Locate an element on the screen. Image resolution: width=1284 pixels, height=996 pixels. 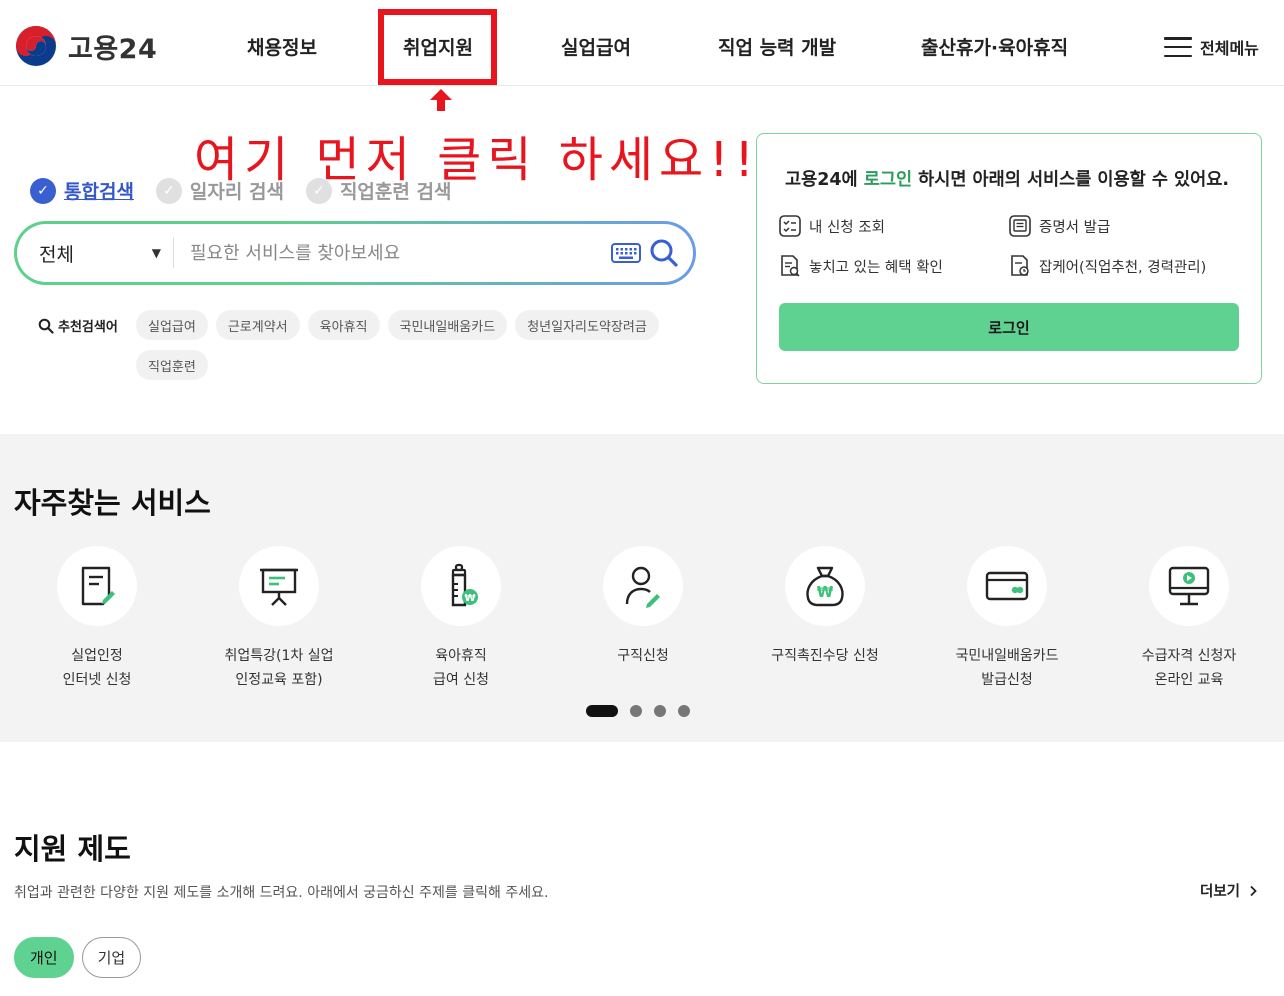
keyword-chip: 실업급여 is located at coordinates (172, 325).